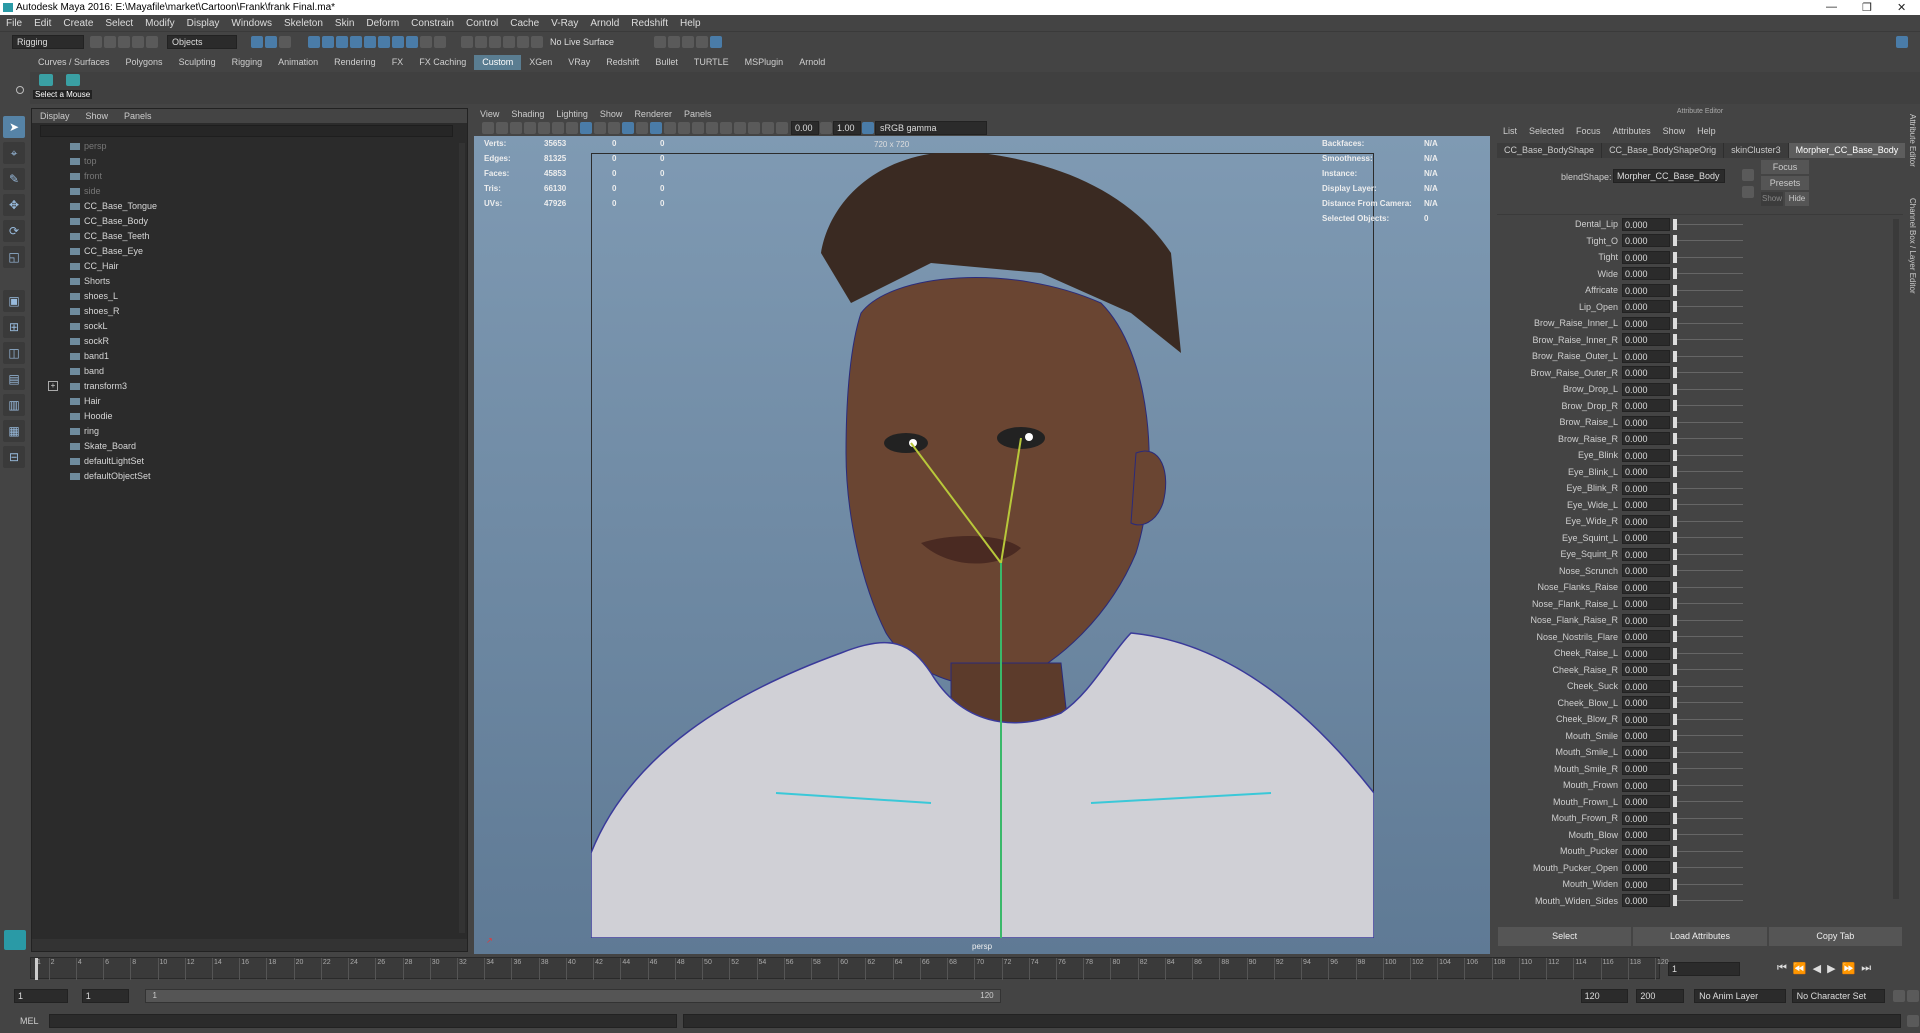 Image resolution: width=1920 pixels, height=1033 pixels. Describe the element at coordinates (1660, 996) in the screenshot. I see `end-time-field: 200` at that location.